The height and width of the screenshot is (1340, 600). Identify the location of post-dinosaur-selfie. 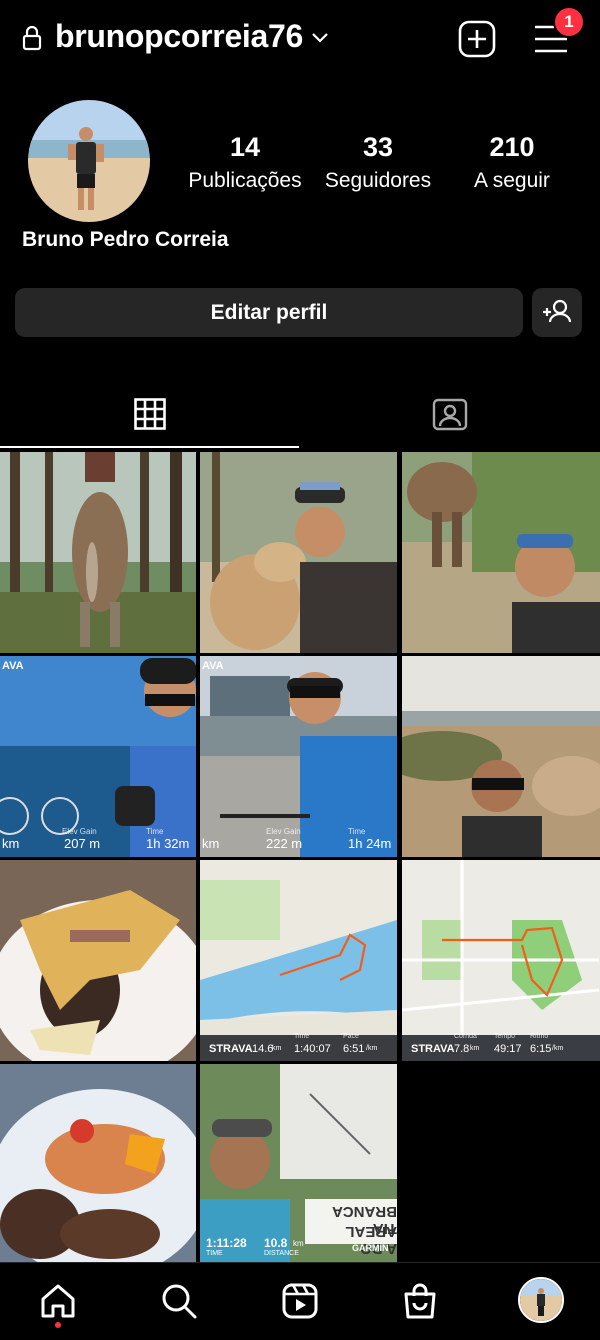
(298, 552).